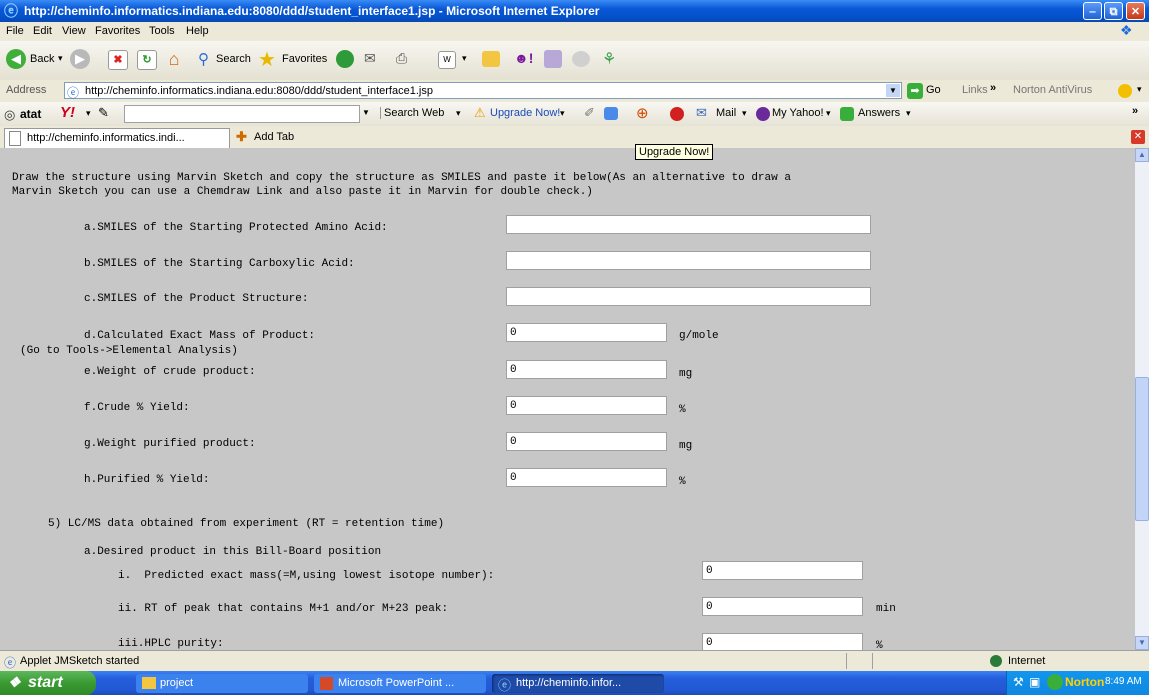  I want to click on norton-dropdown-icon: ▾, so click(1139, 89).